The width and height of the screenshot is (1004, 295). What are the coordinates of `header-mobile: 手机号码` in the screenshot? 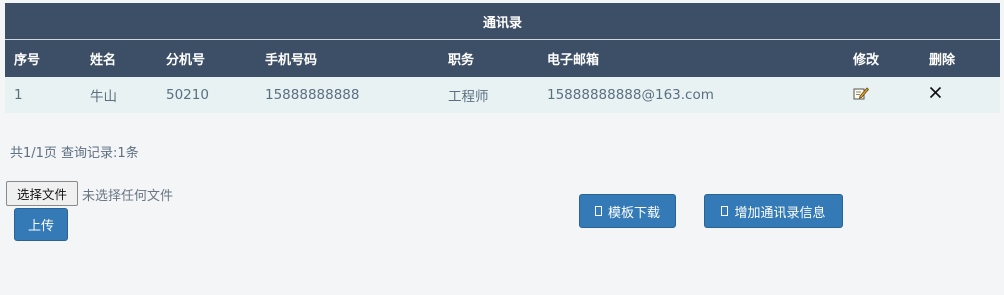 It's located at (291, 60).